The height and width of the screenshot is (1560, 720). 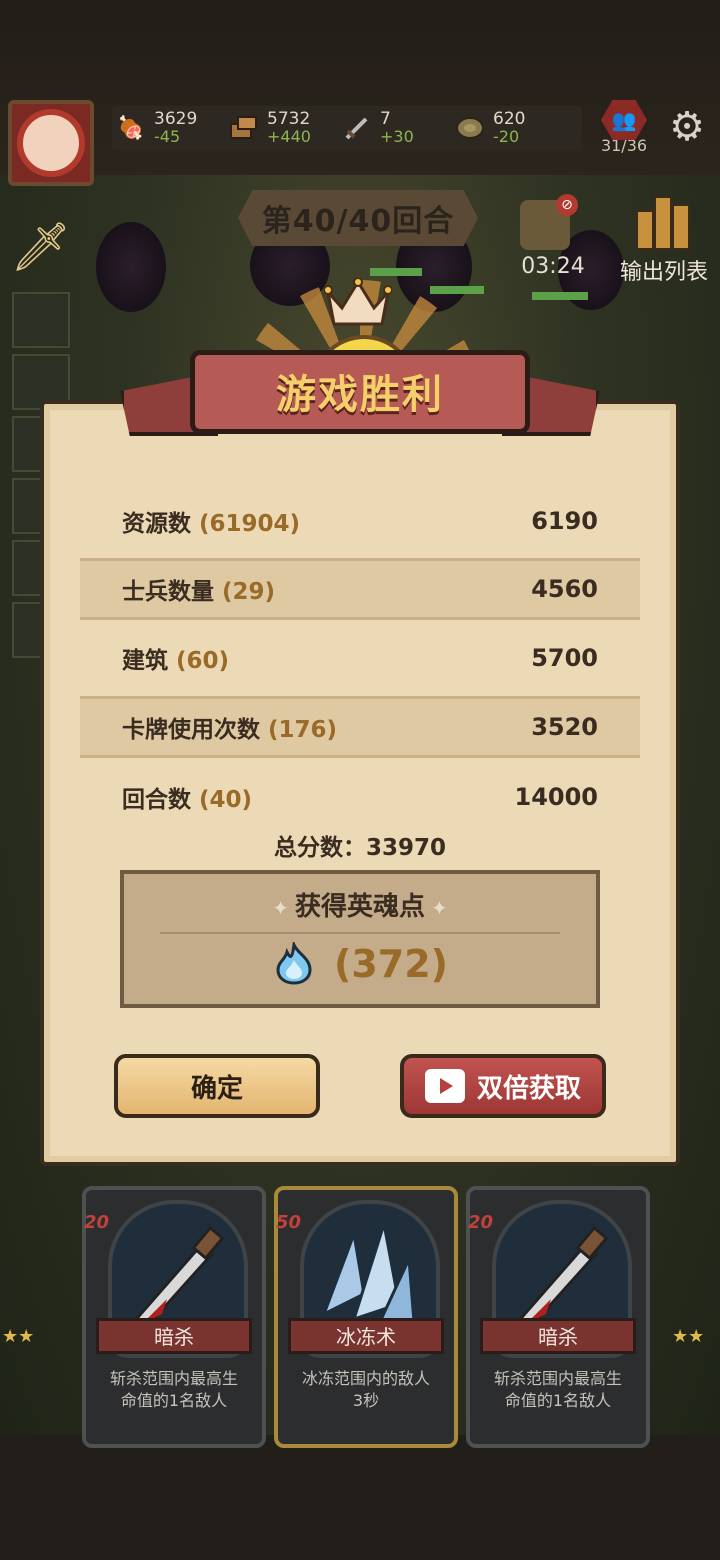 I want to click on card-name: 冰冻术, so click(x=366, y=1337).